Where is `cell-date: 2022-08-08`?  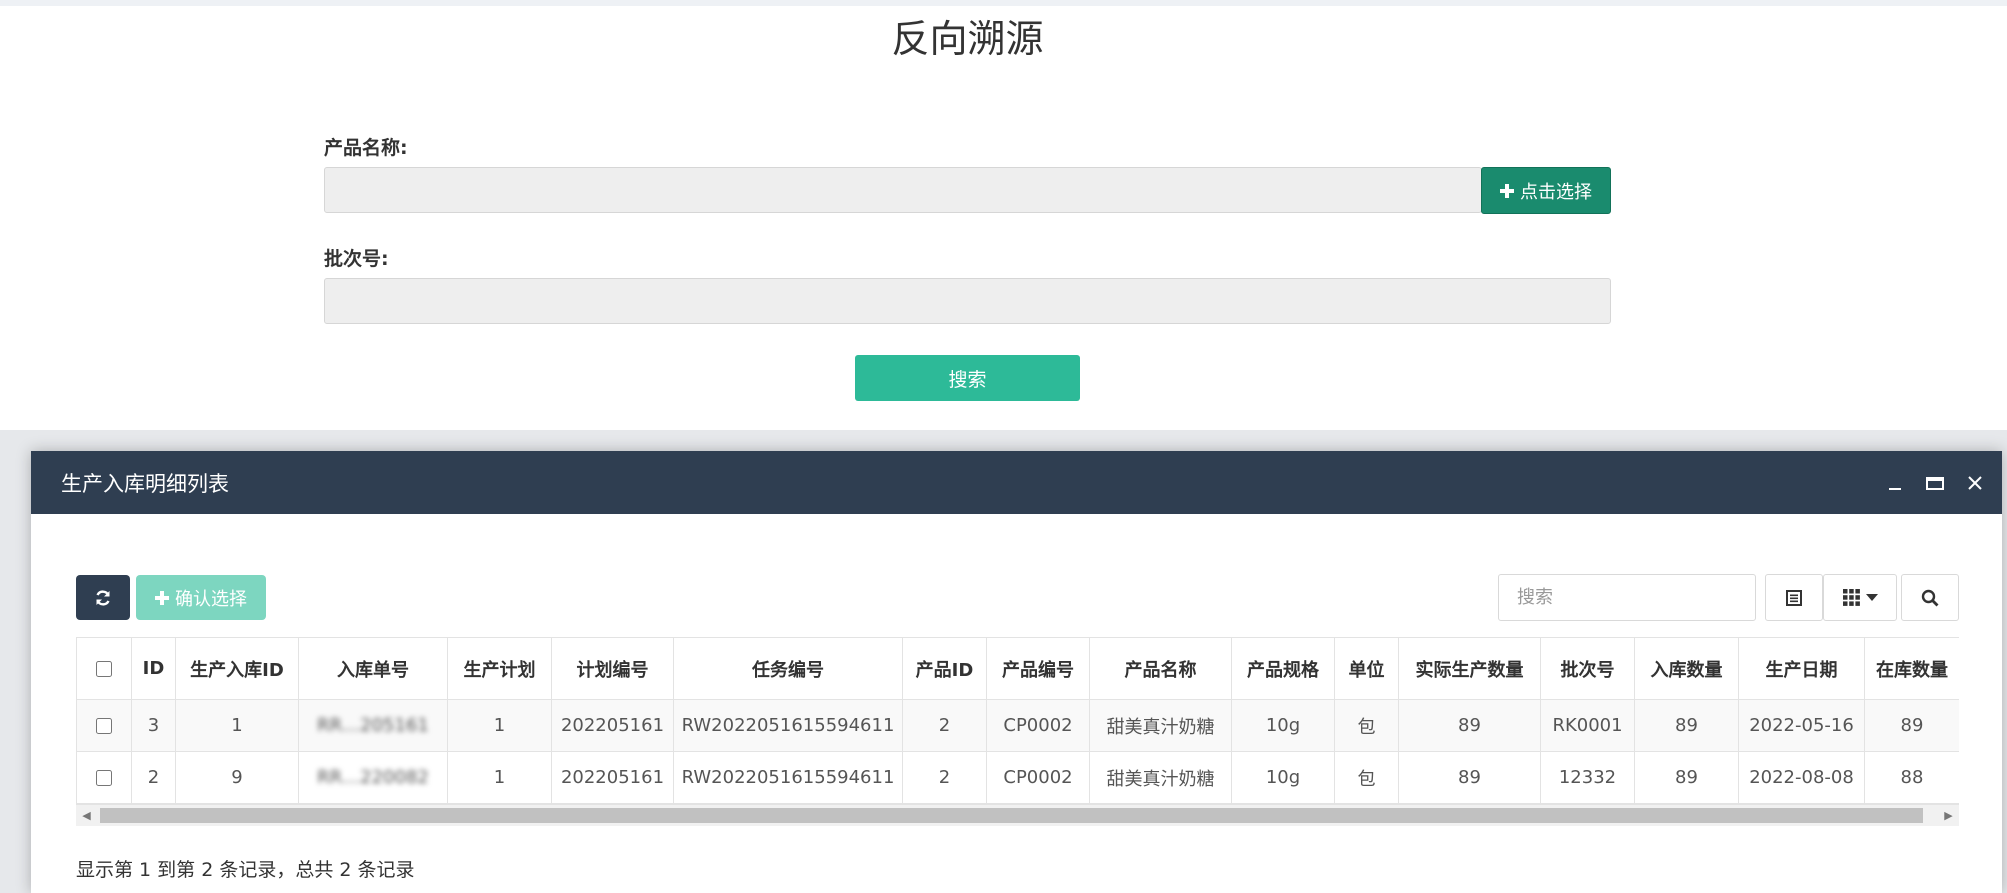
cell-date: 2022-08-08 is located at coordinates (1801, 777).